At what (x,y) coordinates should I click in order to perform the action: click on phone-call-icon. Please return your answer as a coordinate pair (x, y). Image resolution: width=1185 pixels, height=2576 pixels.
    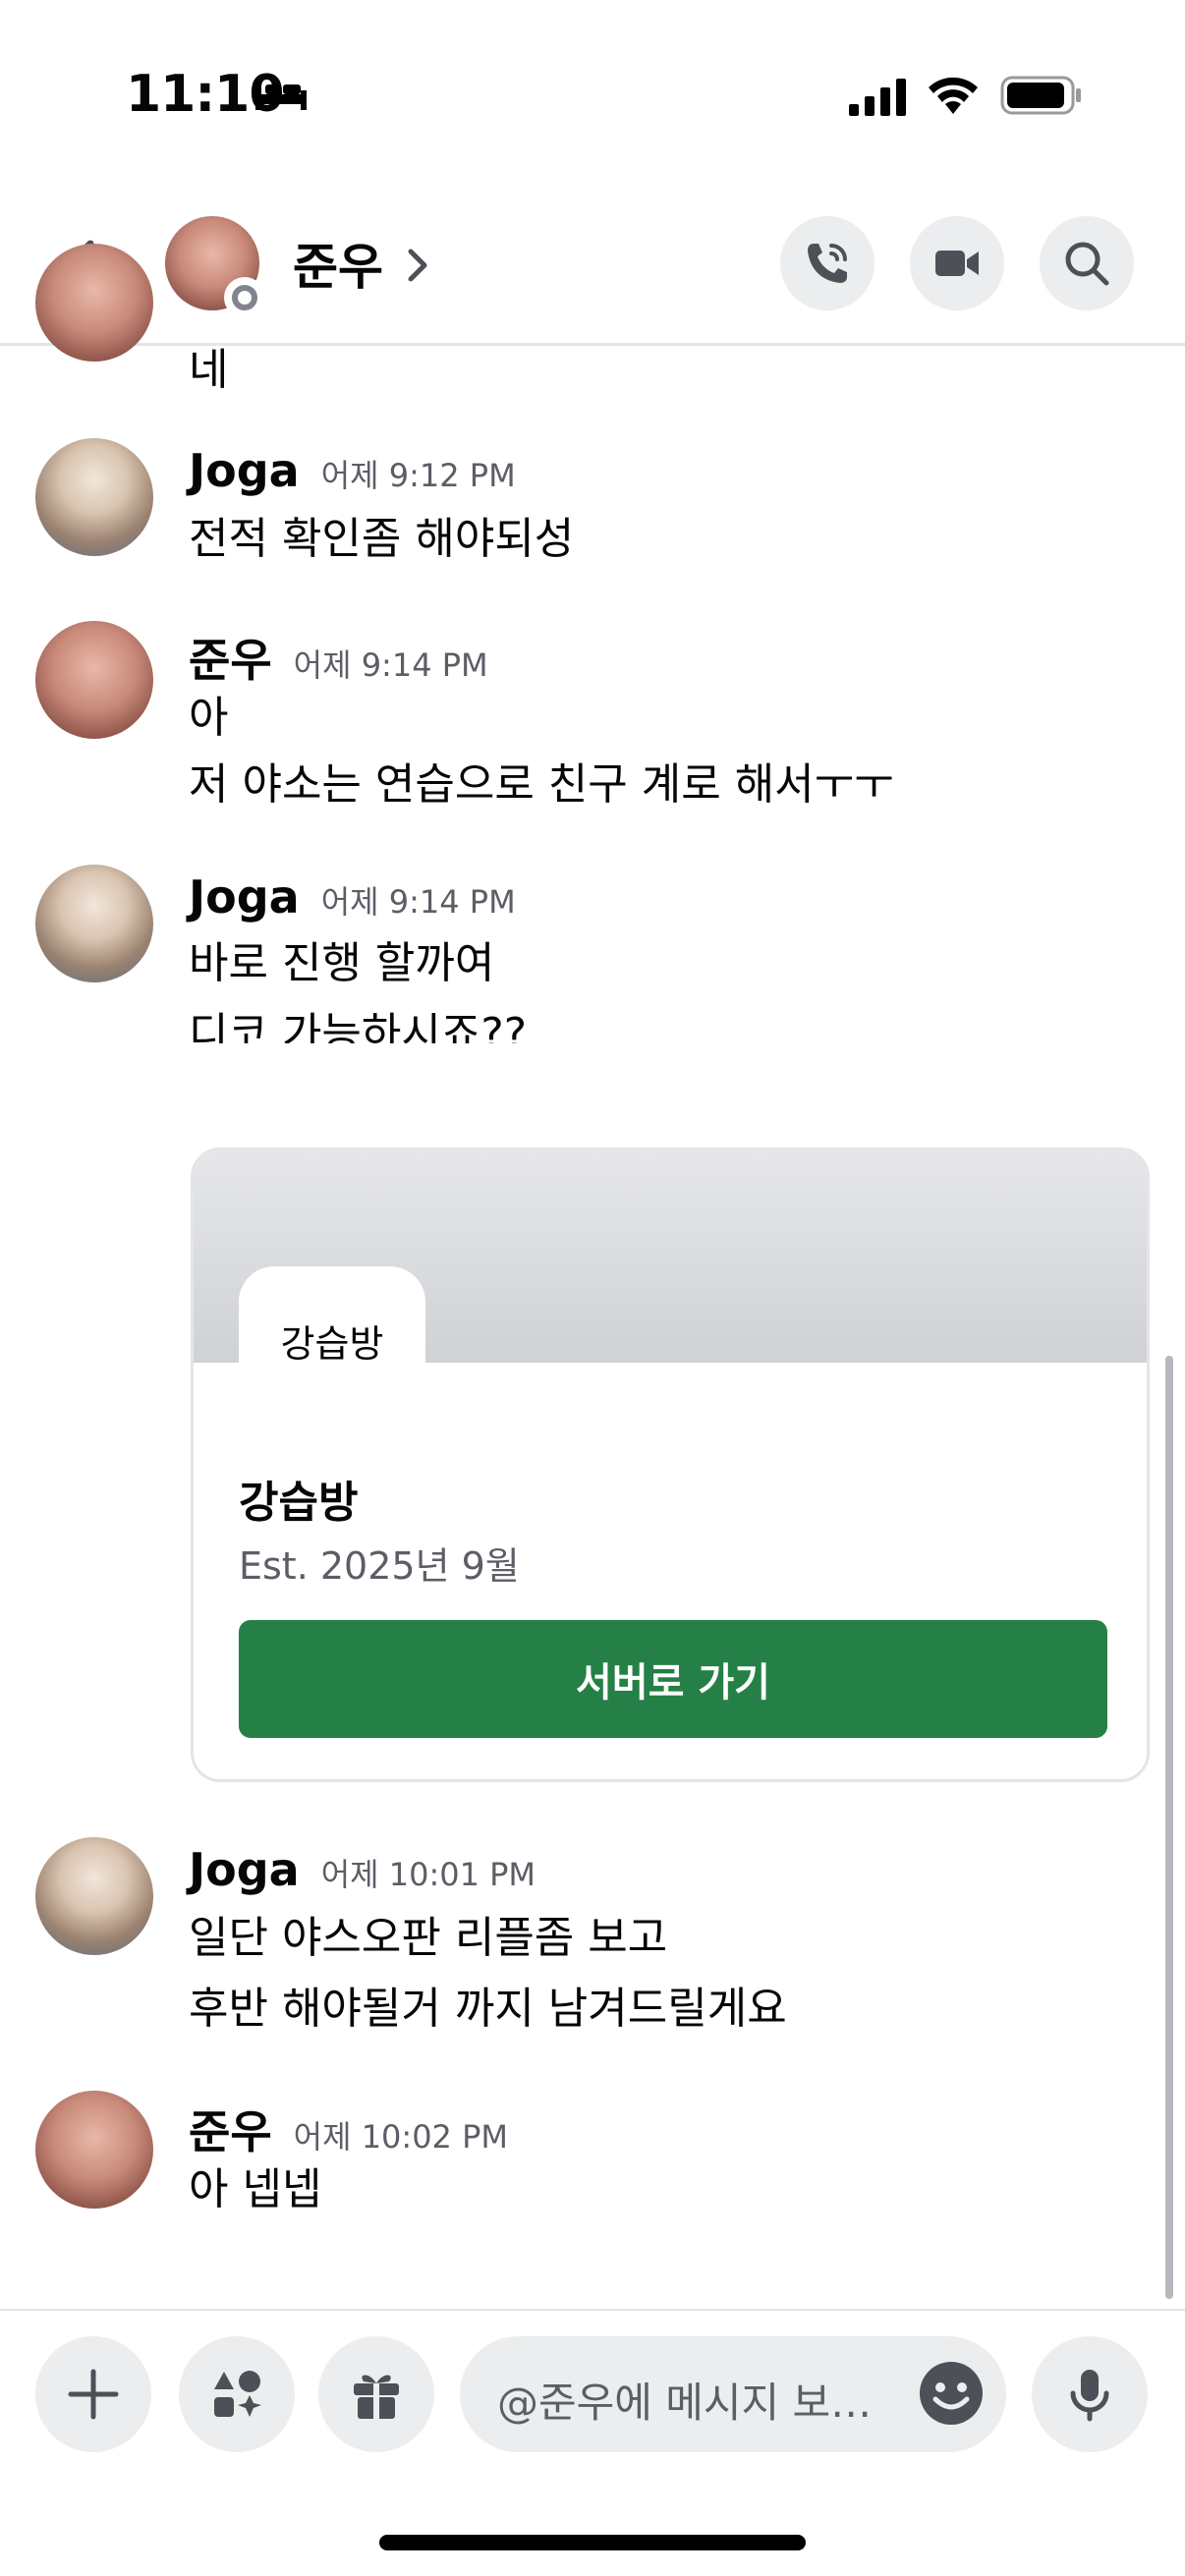
    Looking at the image, I should click on (828, 263).